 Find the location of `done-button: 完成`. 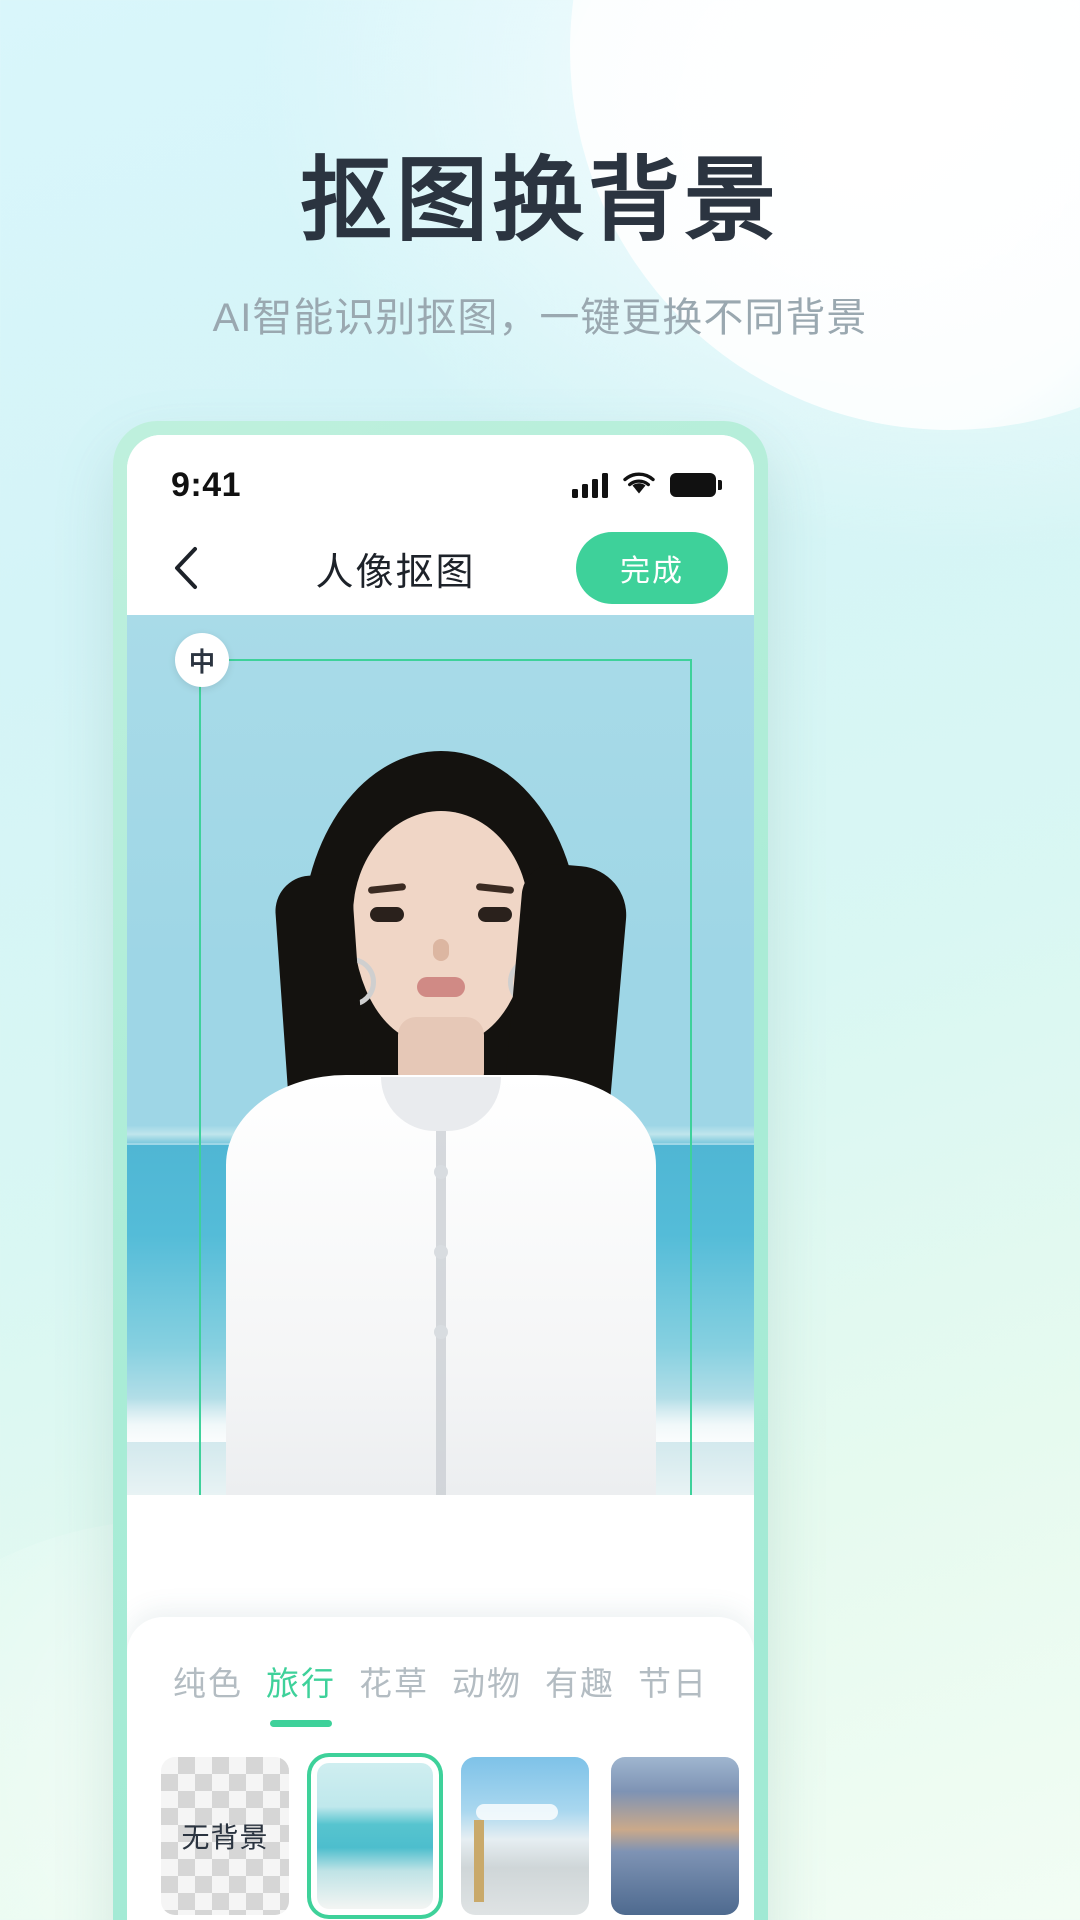

done-button: 完成 is located at coordinates (651, 568).